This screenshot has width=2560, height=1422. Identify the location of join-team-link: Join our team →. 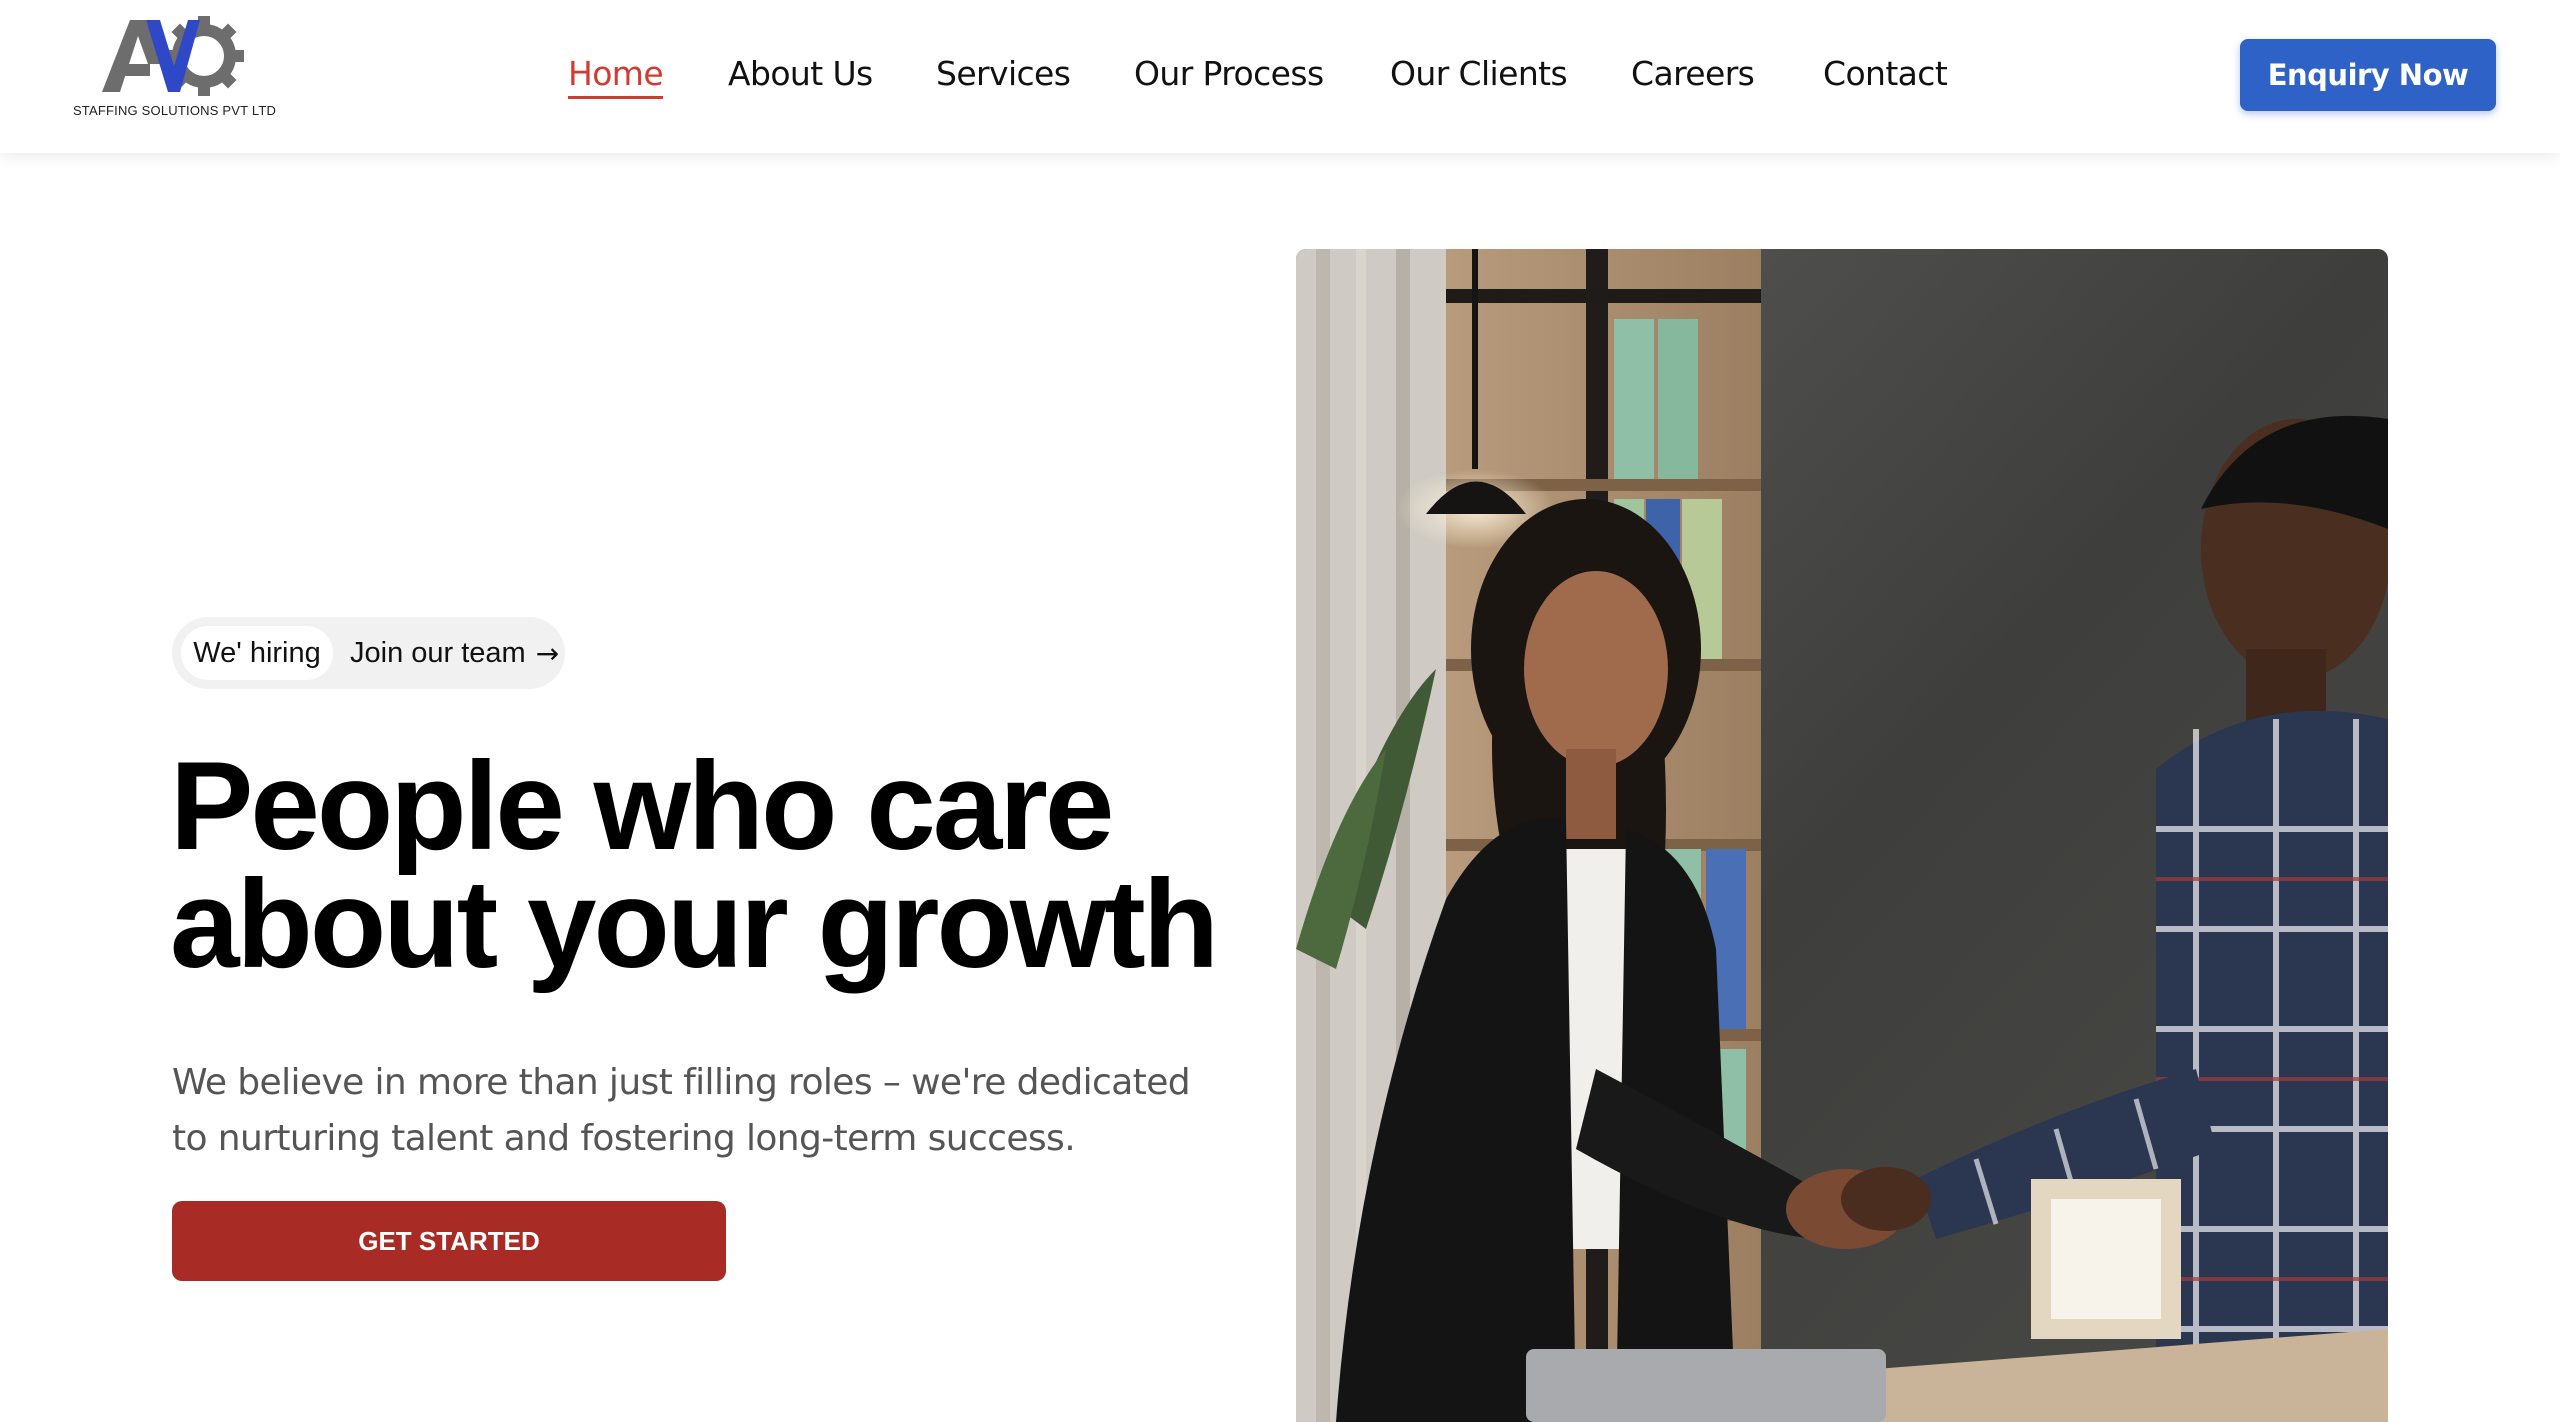
(454, 653).